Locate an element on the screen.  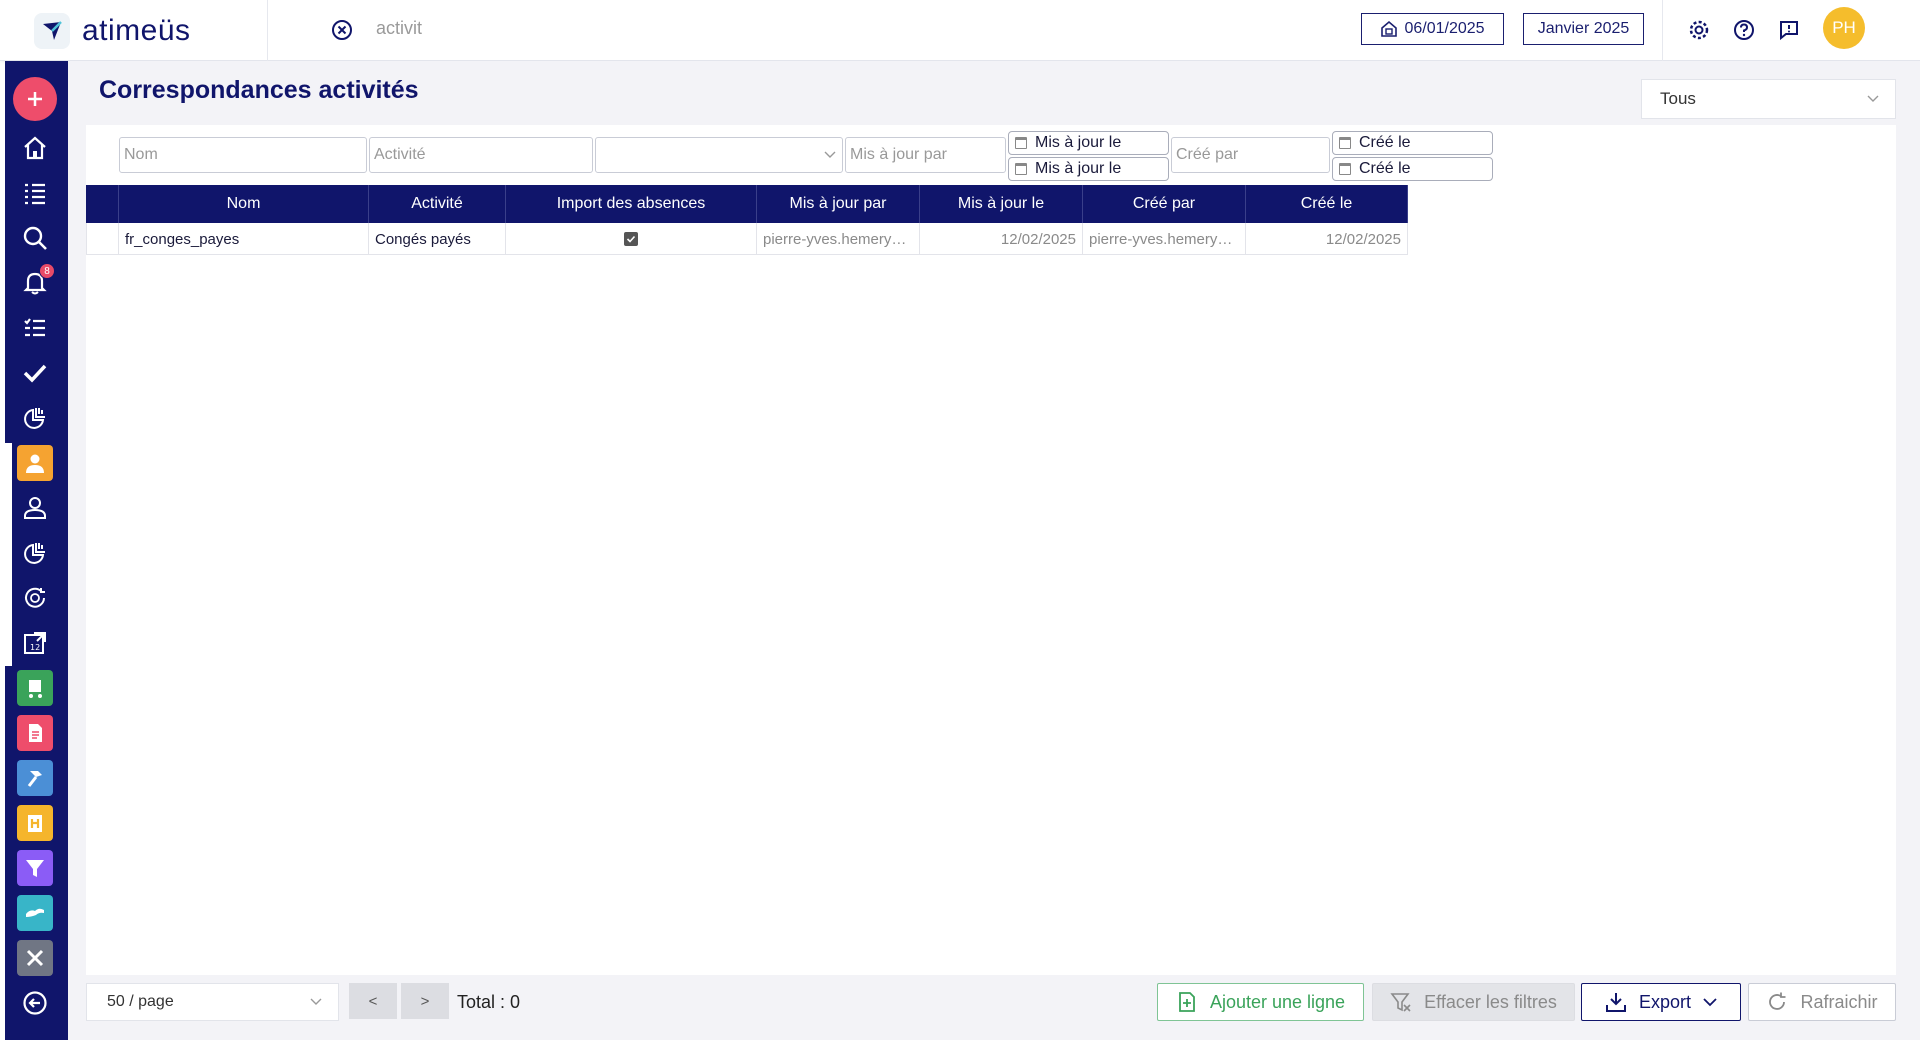
sidebar-item-reports is located at coordinates (35, 418).